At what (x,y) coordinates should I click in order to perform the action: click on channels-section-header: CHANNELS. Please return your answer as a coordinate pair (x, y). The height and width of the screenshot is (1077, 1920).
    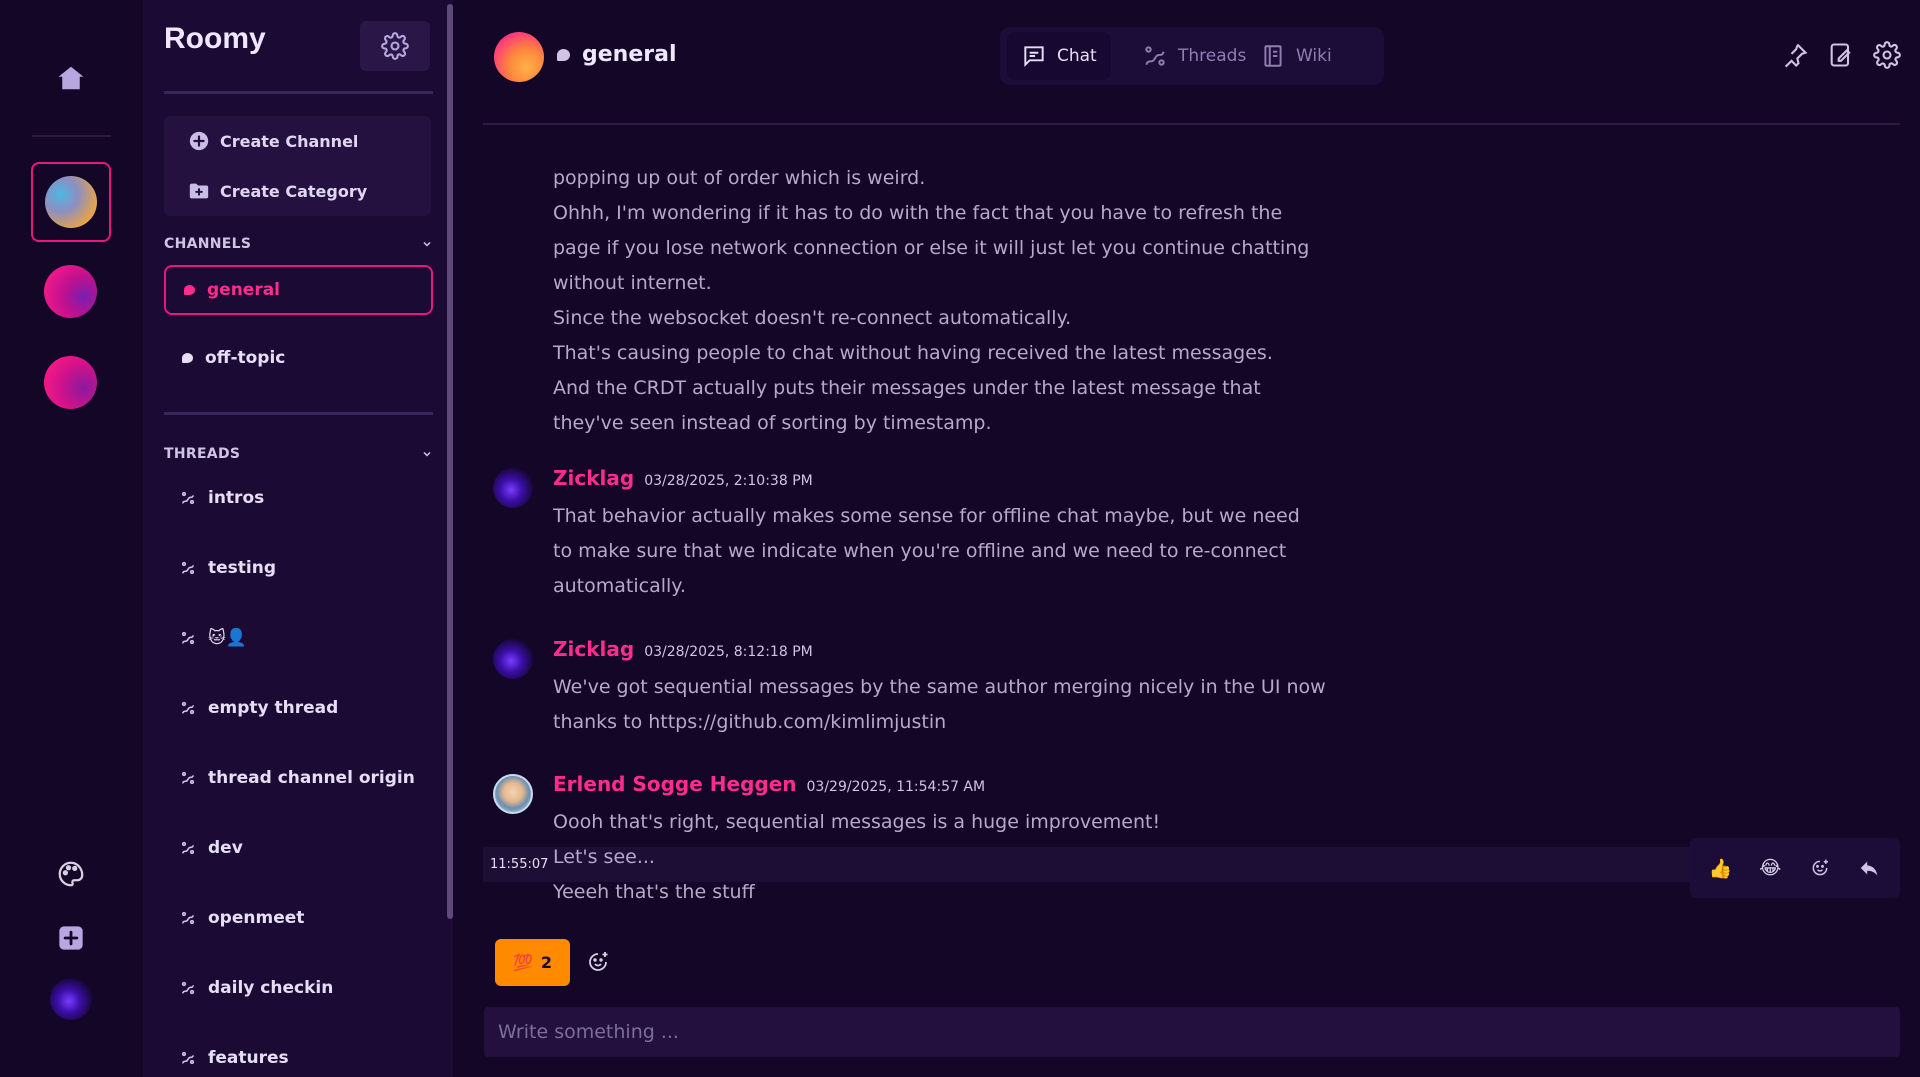
    Looking at the image, I should click on (298, 244).